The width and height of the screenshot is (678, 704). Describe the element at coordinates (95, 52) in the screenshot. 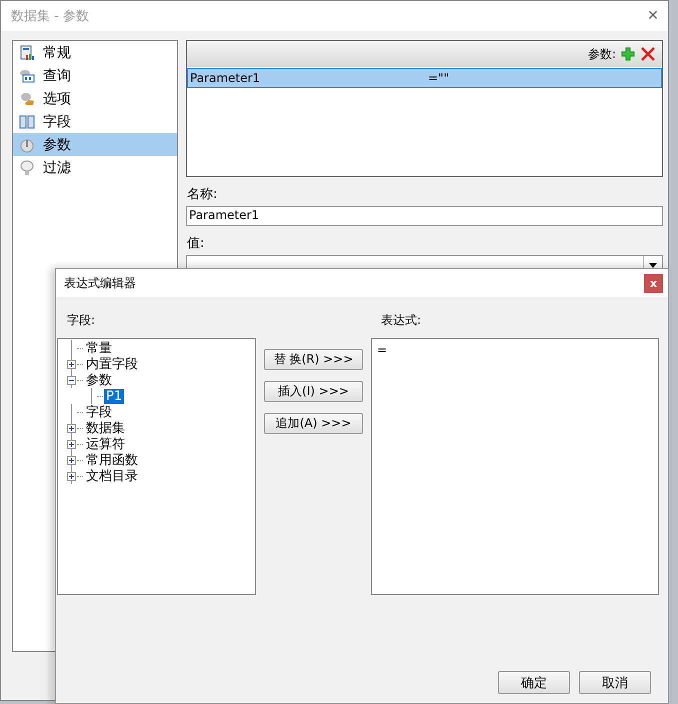

I see `sidebar-item: 常规` at that location.